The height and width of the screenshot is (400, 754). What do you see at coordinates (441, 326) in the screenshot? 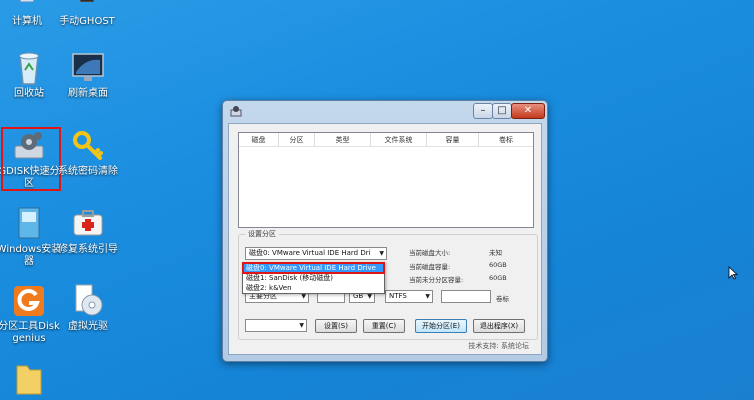
I see `start-partition-button: 开始分区(E)` at bounding box center [441, 326].